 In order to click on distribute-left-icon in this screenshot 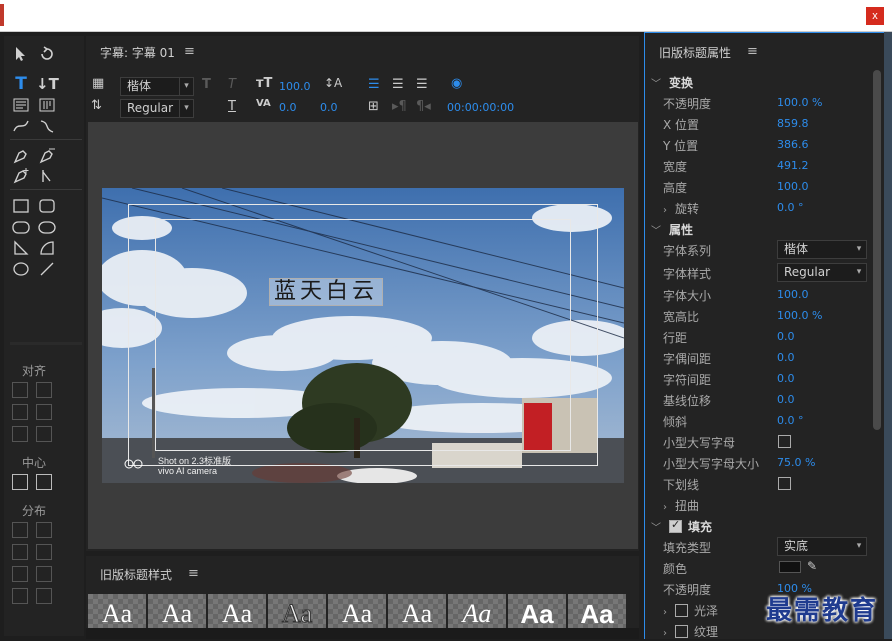, I will do `click(20, 530)`.